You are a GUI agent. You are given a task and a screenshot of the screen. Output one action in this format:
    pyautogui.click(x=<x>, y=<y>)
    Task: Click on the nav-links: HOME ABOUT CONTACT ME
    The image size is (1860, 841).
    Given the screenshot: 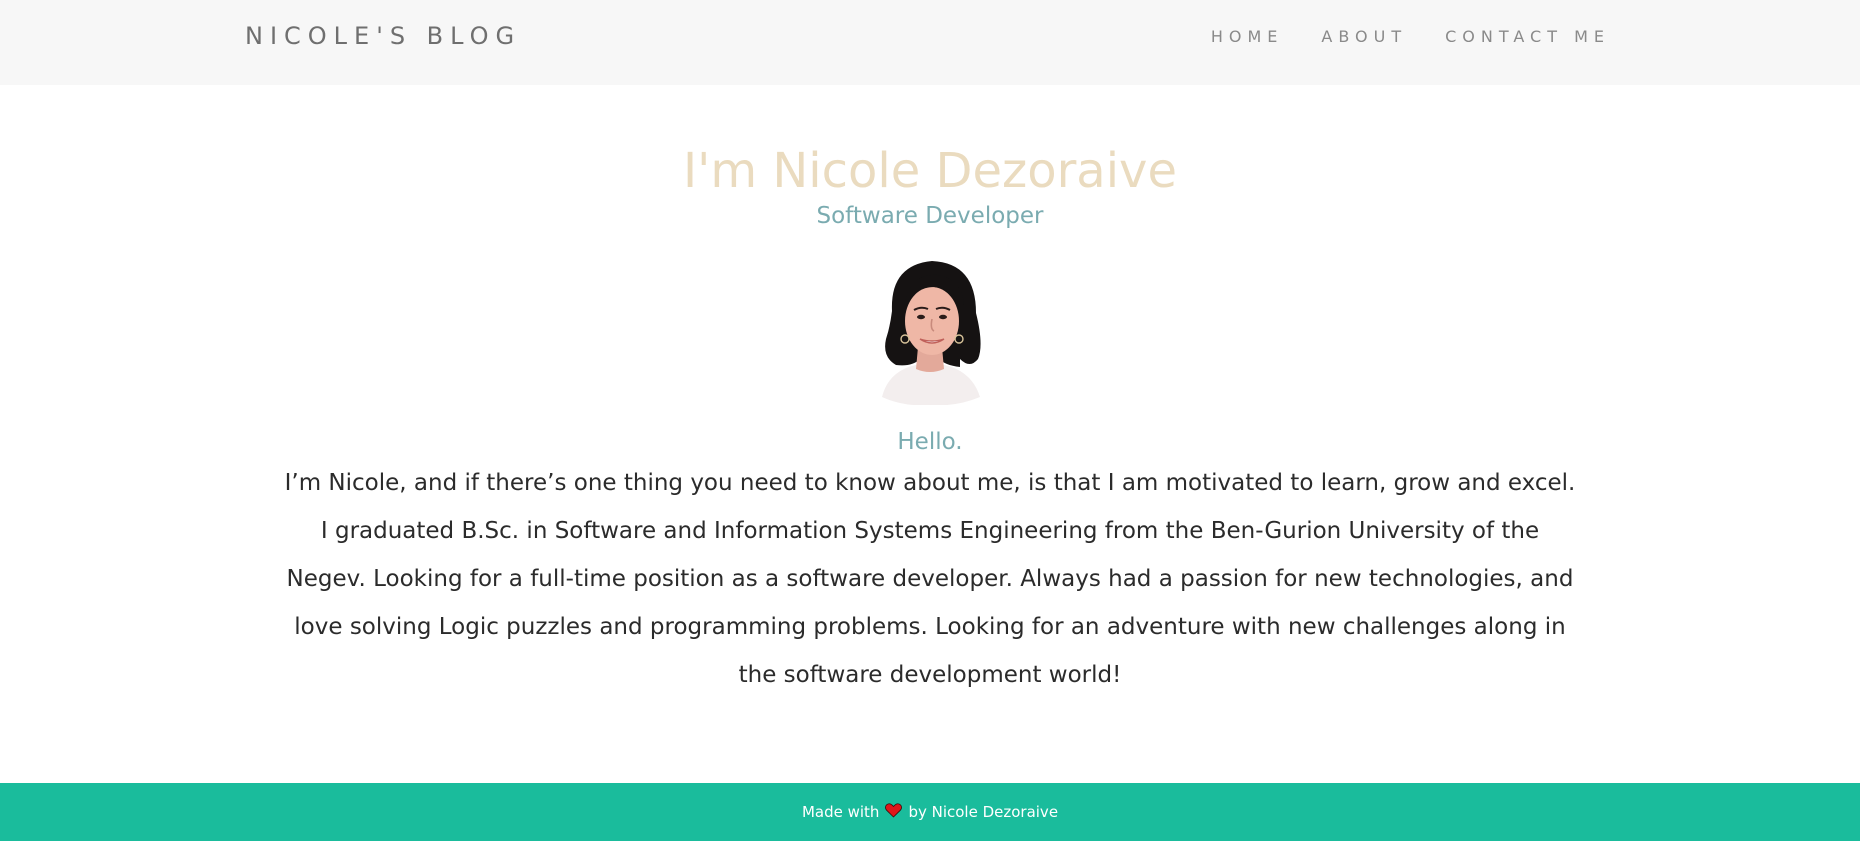 What is the action you would take?
    pyautogui.click(x=1410, y=36)
    